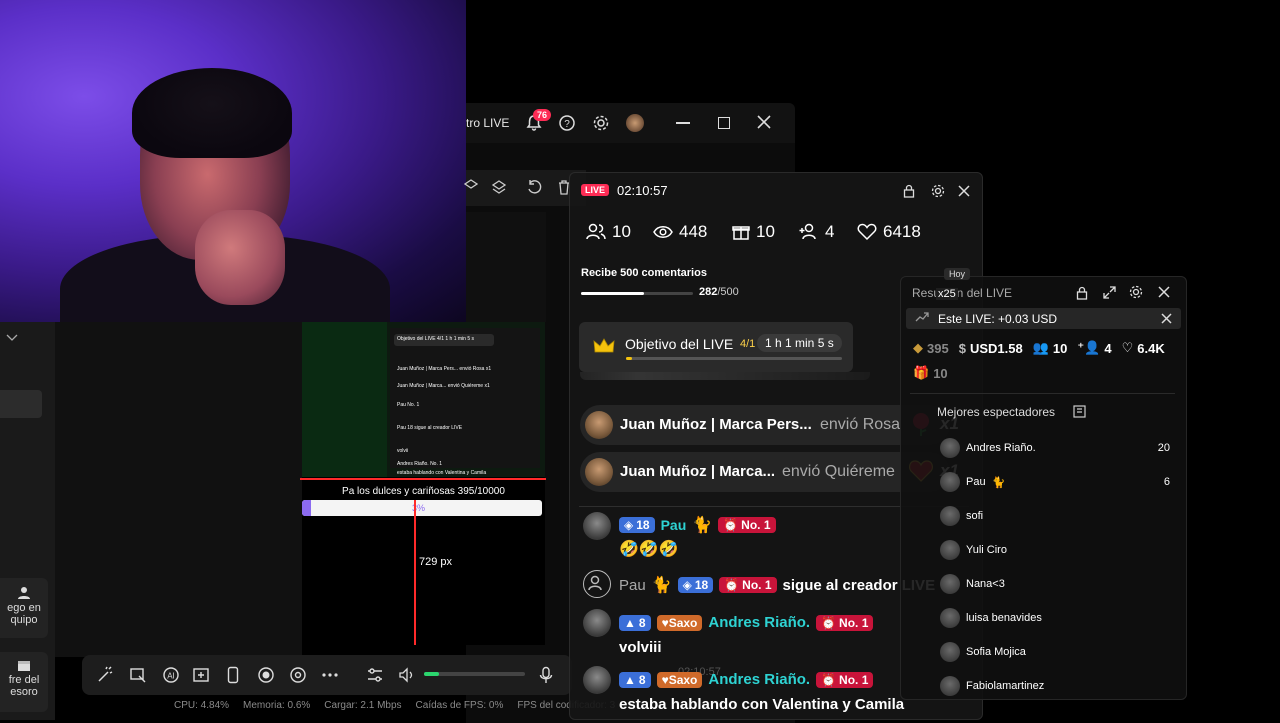 This screenshot has height=723, width=1280. Describe the element at coordinates (24, 686) in the screenshot. I see `treasure-label: fre del esoro` at that location.